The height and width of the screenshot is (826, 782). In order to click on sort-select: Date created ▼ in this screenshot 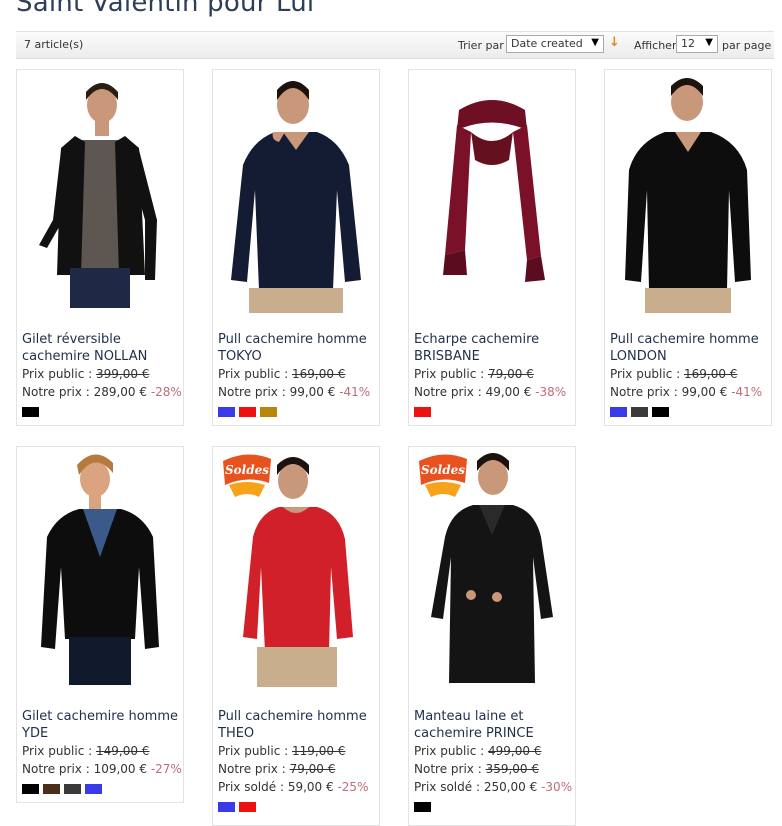, I will do `click(555, 44)`.